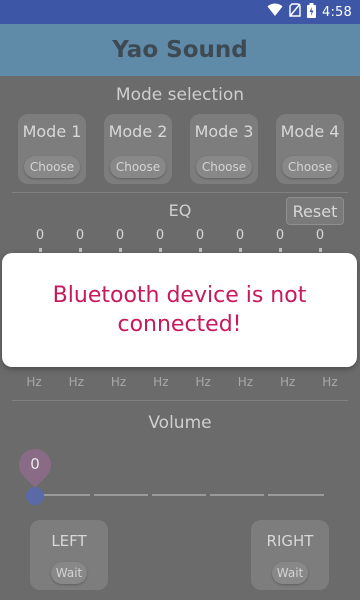  I want to click on app-title: Yao Sound, so click(180, 50).